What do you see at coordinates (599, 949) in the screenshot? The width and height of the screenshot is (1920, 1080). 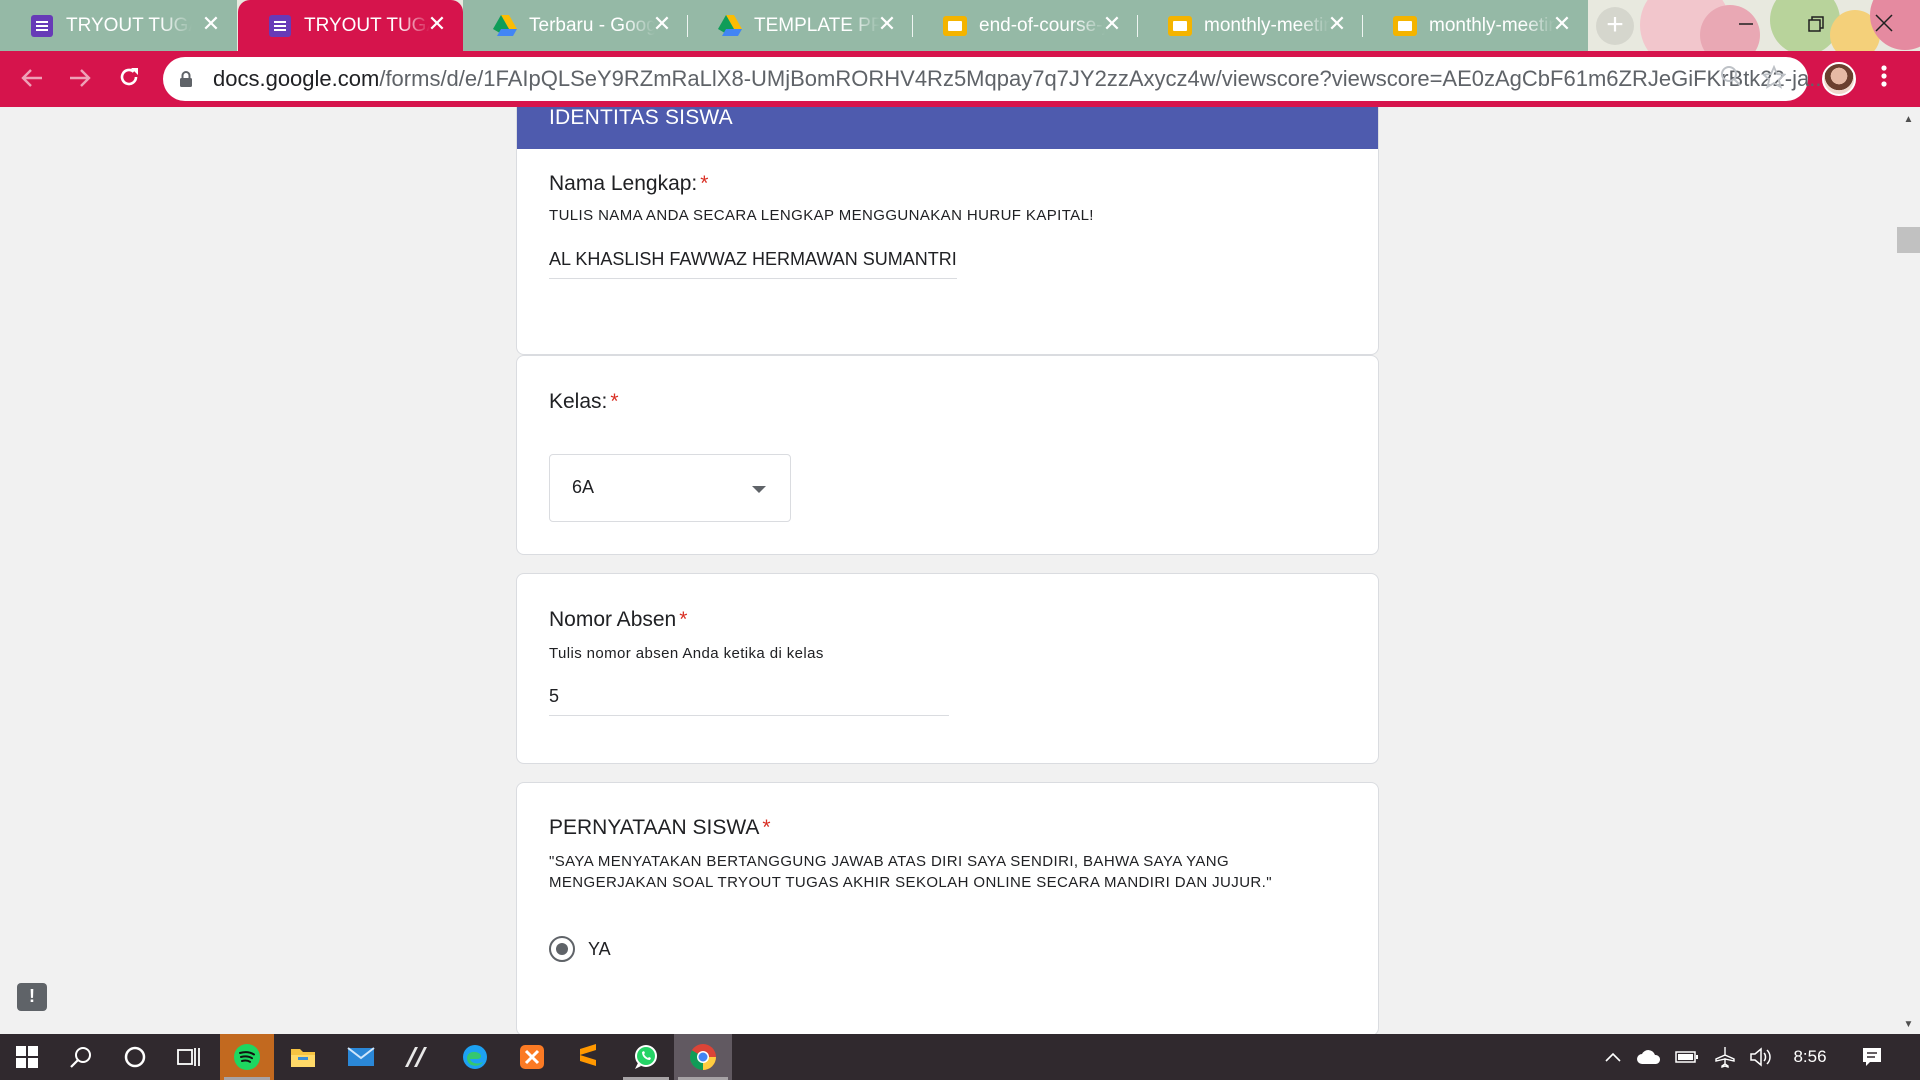 I see `radio-label-ya: YA` at bounding box center [599, 949].